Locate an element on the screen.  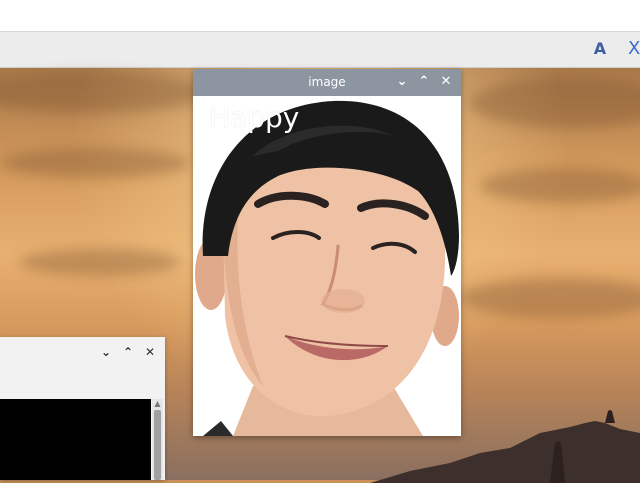
emotion-label: Happy is located at coordinates (254, 117).